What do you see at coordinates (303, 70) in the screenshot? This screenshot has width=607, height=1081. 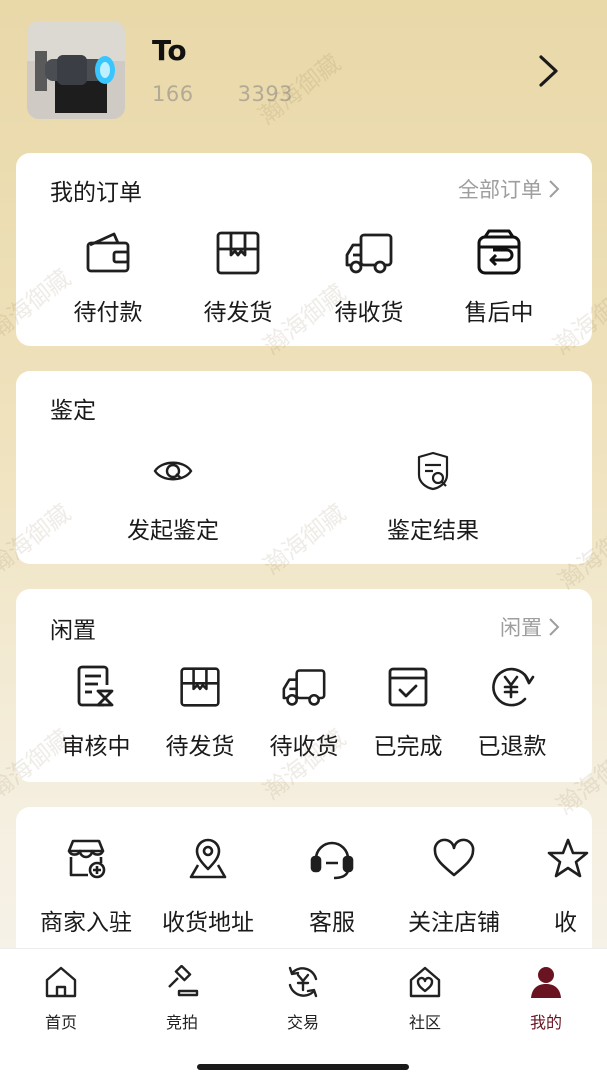 I see `profile-header: To 166 3393` at bounding box center [303, 70].